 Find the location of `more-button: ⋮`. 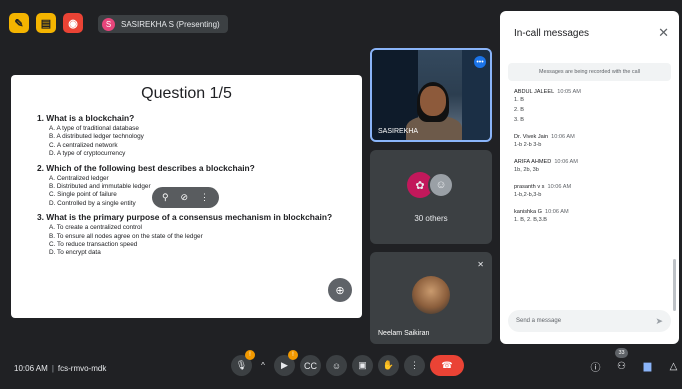

more-button: ⋮ is located at coordinates (414, 365).